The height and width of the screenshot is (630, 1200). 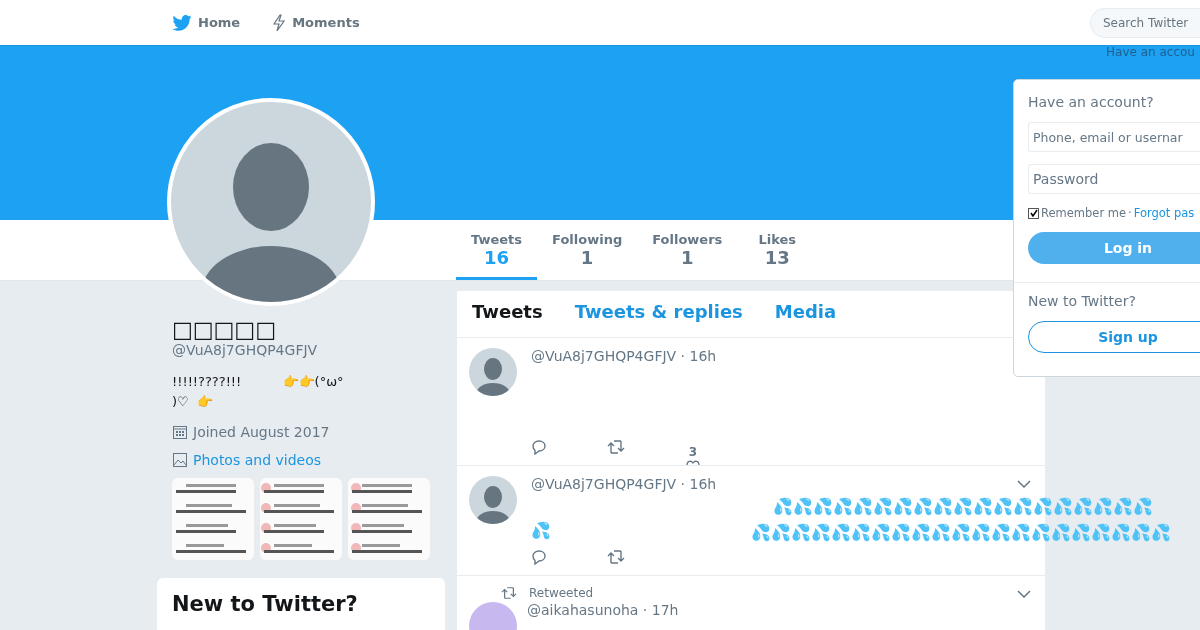 I want to click on bird-icon, so click(x=182, y=22).